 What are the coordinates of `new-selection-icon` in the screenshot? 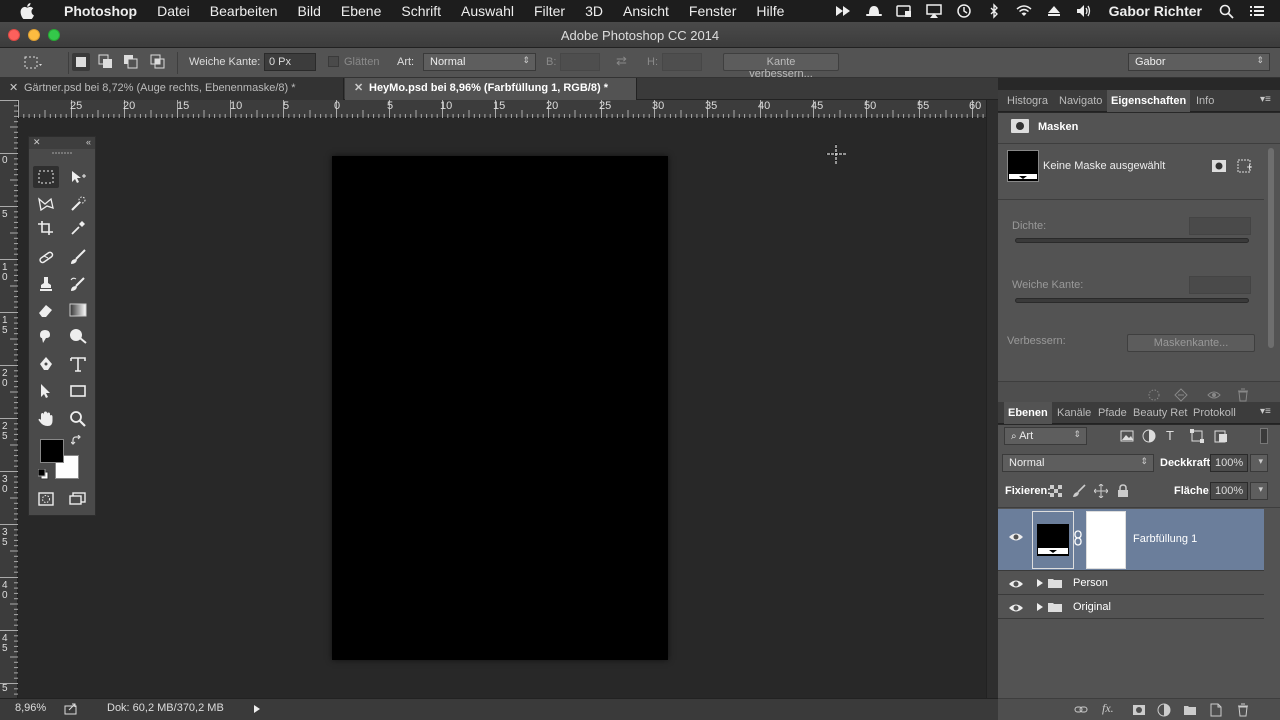 It's located at (81, 62).